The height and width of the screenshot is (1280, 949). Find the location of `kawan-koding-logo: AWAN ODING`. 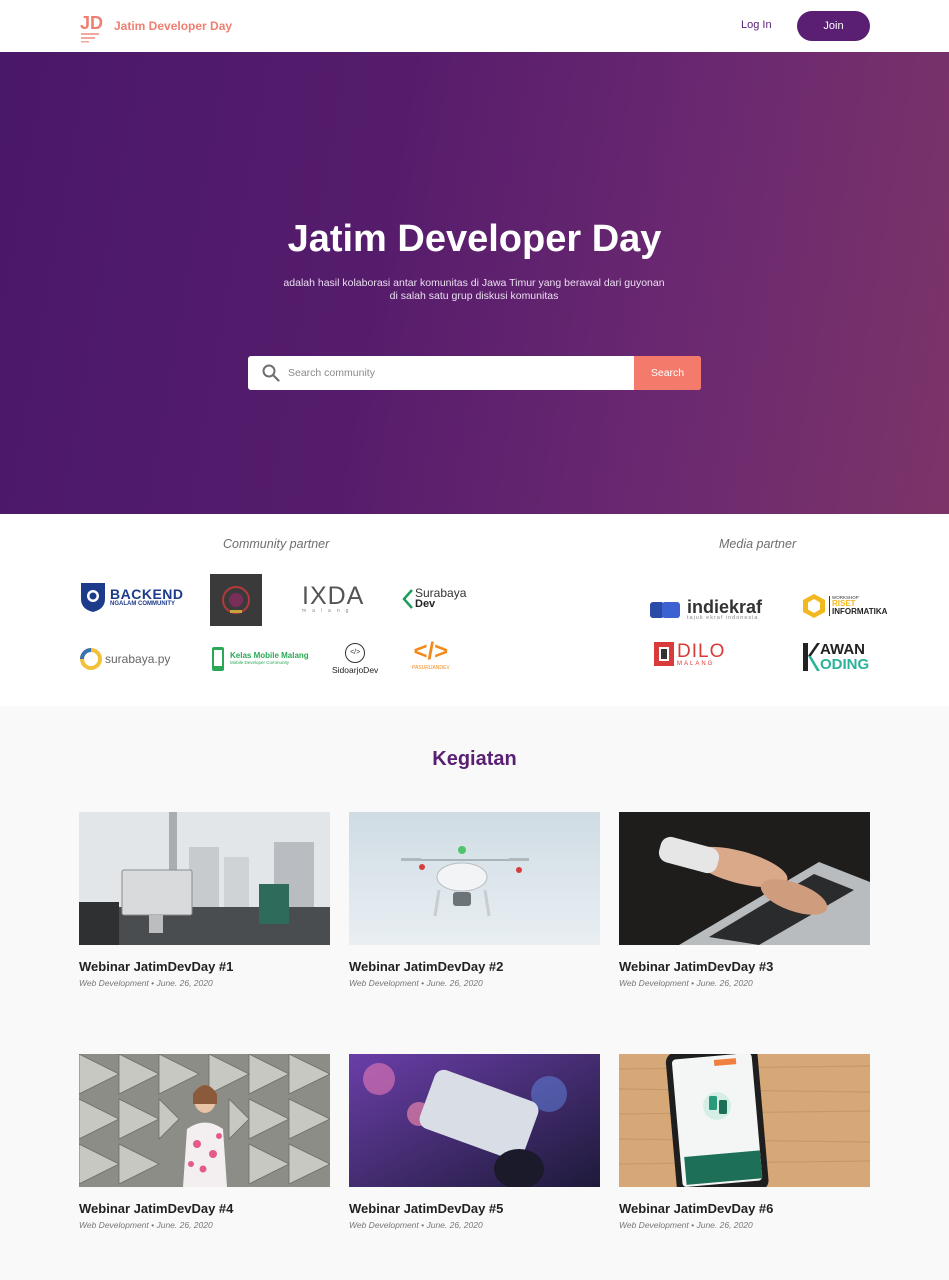

kawan-koding-logo: AWAN ODING is located at coordinates (835, 657).